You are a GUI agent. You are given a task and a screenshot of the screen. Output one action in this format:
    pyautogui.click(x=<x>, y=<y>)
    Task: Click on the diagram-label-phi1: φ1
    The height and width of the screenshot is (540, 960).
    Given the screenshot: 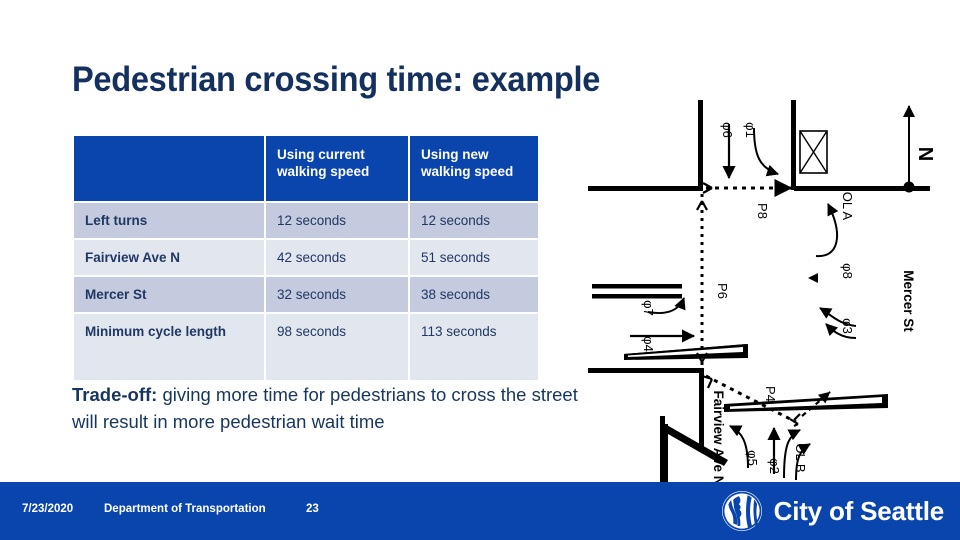 What is the action you would take?
    pyautogui.click(x=750, y=130)
    